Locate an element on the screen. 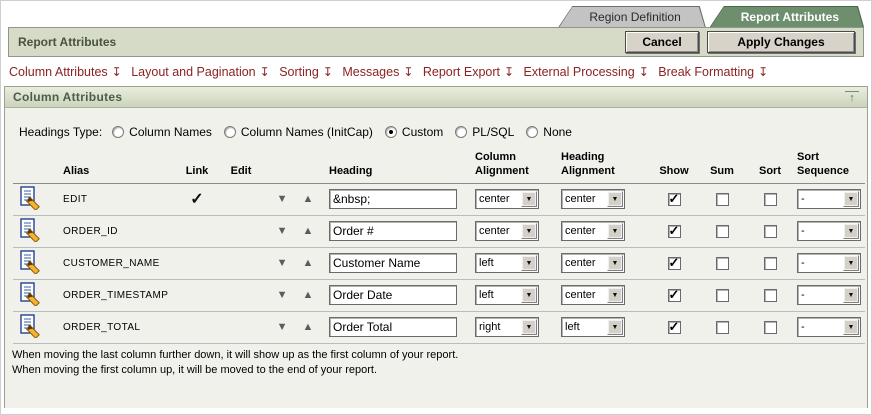  link-checkmark-icon: ✓ is located at coordinates (197, 199).